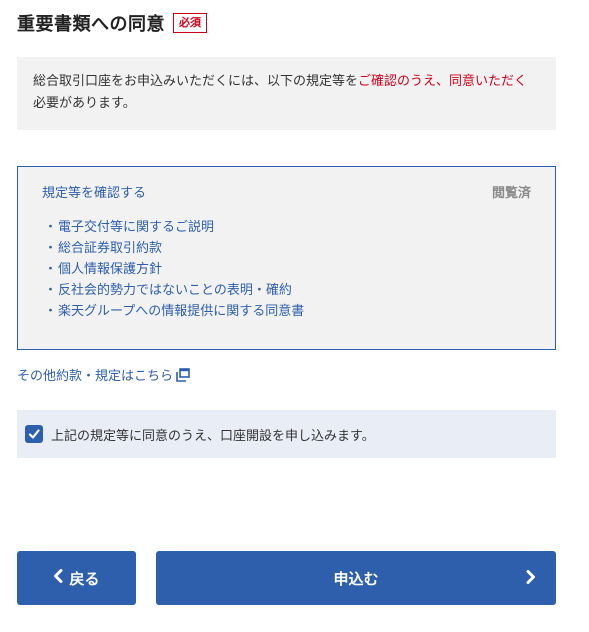 This screenshot has height=632, width=589. What do you see at coordinates (91, 24) in the screenshot?
I see `page-title: 重要書類への同意` at bounding box center [91, 24].